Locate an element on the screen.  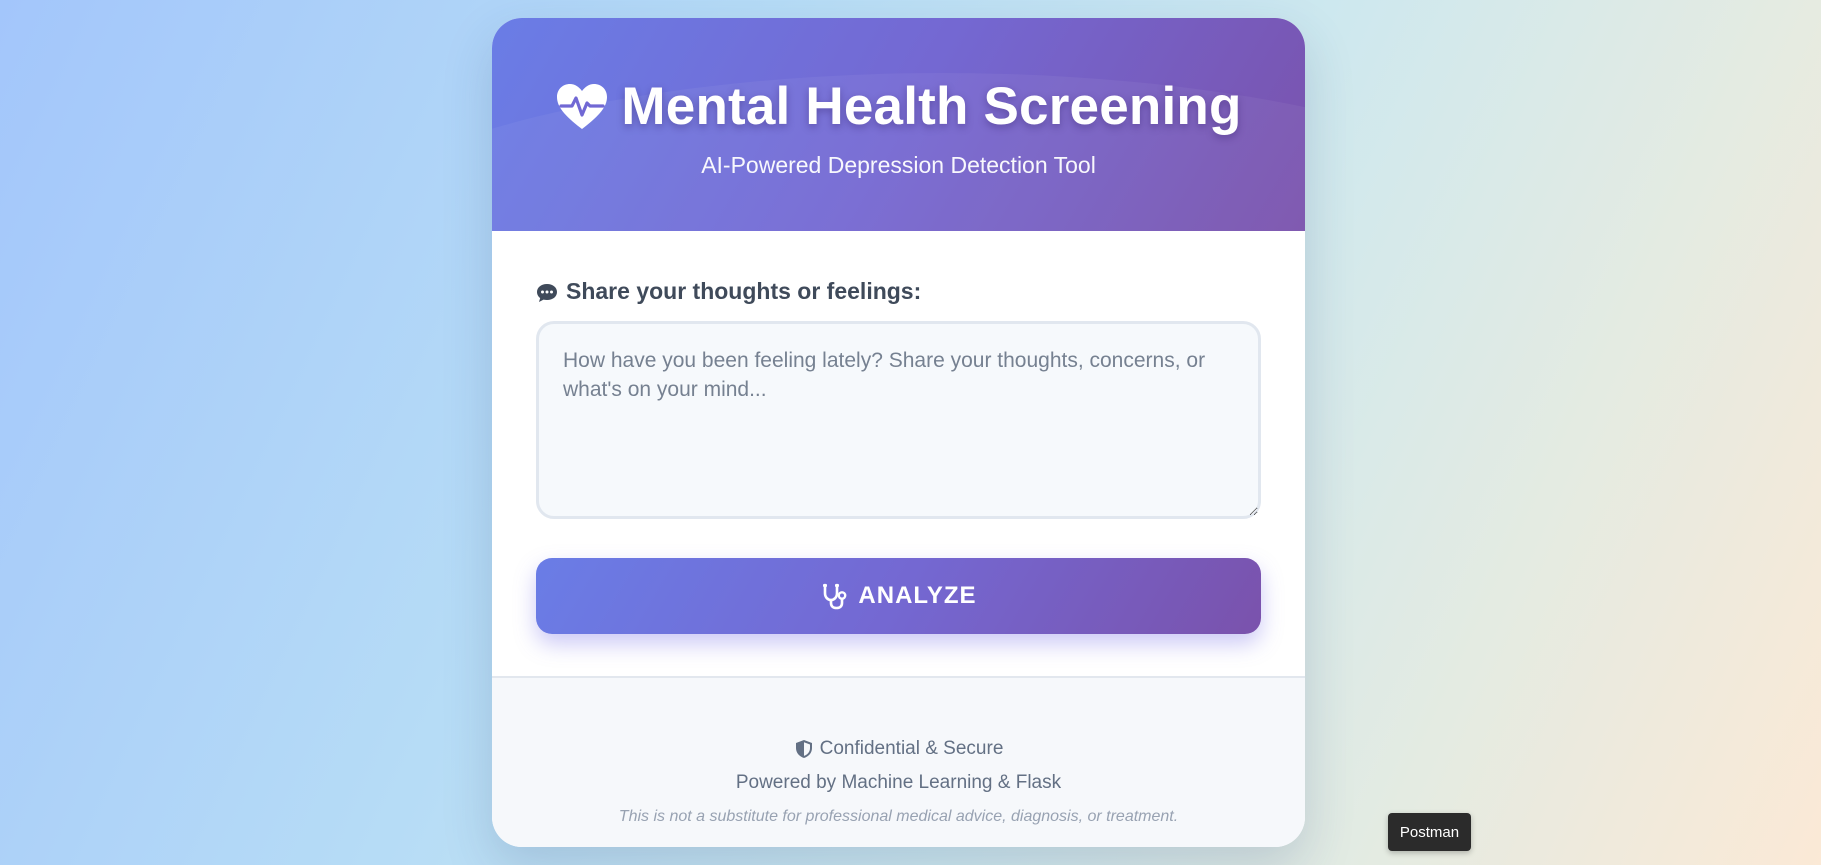
postman-tooltip: Postman is located at coordinates (1429, 832).